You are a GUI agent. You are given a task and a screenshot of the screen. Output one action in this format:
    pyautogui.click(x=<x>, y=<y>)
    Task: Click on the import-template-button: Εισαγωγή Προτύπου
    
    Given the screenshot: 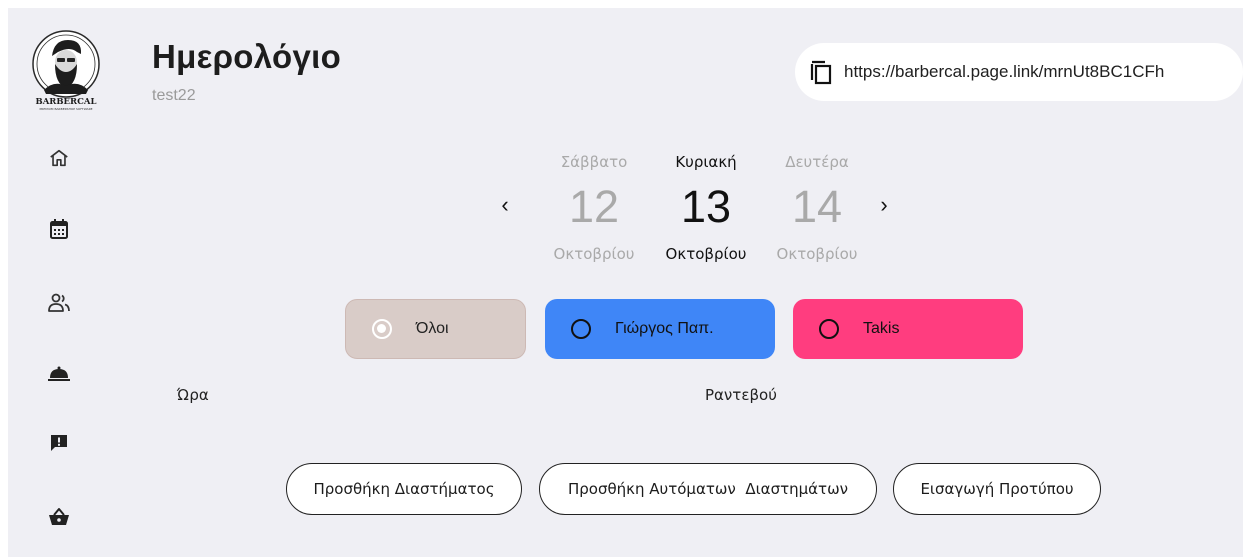 What is the action you would take?
    pyautogui.click(x=997, y=489)
    